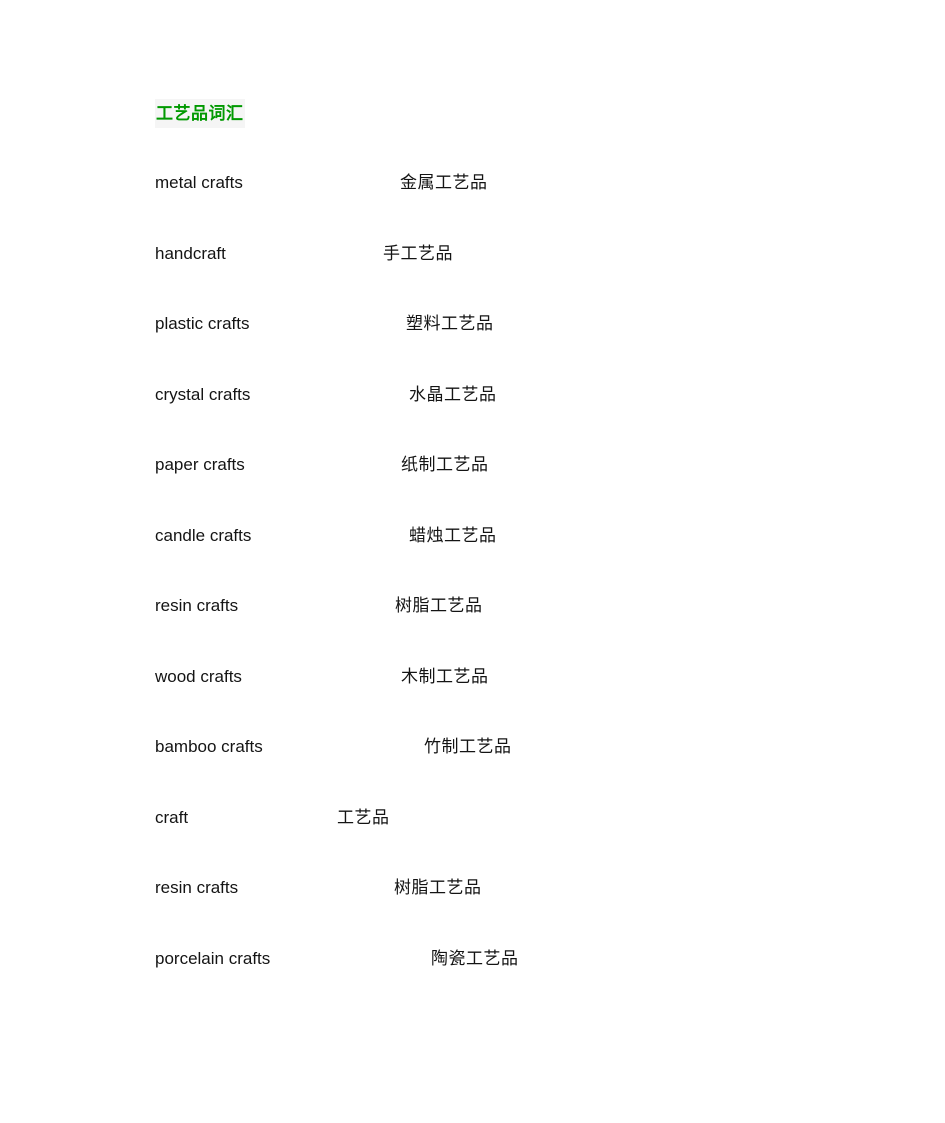  Describe the element at coordinates (472, 337) in the screenshot. I see `glossary-row: plastic crafts 塑料工艺品` at that location.